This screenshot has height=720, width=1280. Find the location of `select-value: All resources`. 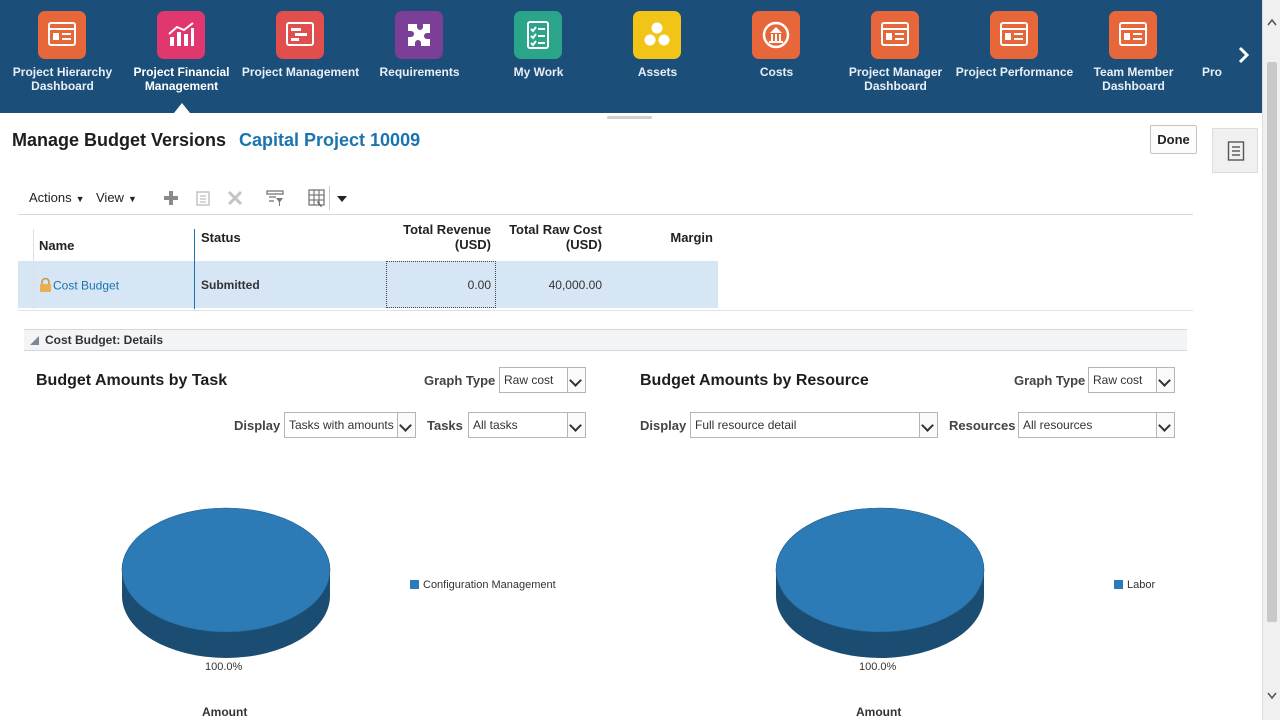

select-value: All resources is located at coordinates (1058, 425).